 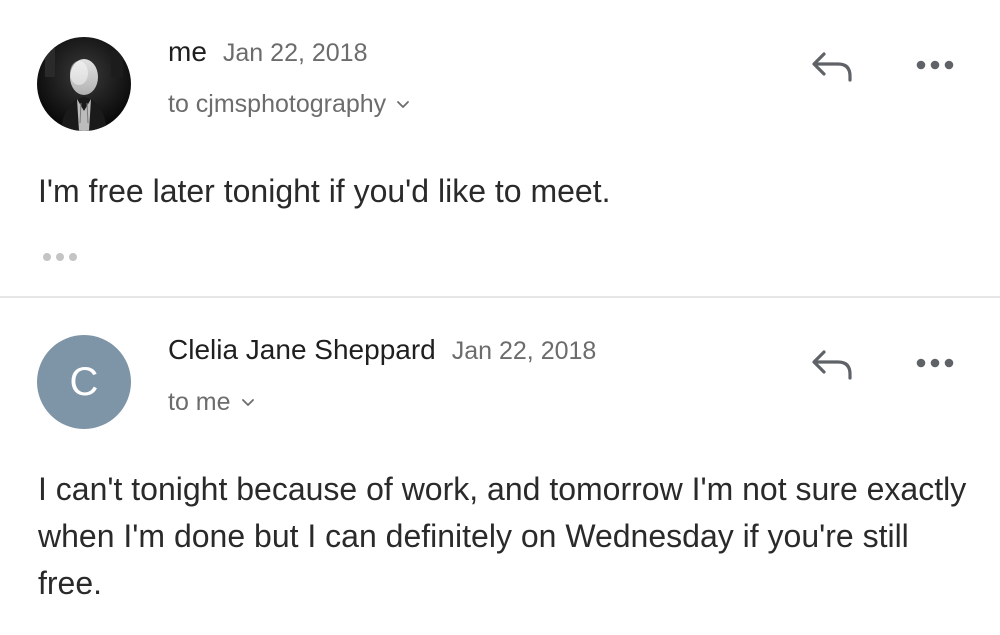 I want to click on avatar: C, so click(x=84, y=382).